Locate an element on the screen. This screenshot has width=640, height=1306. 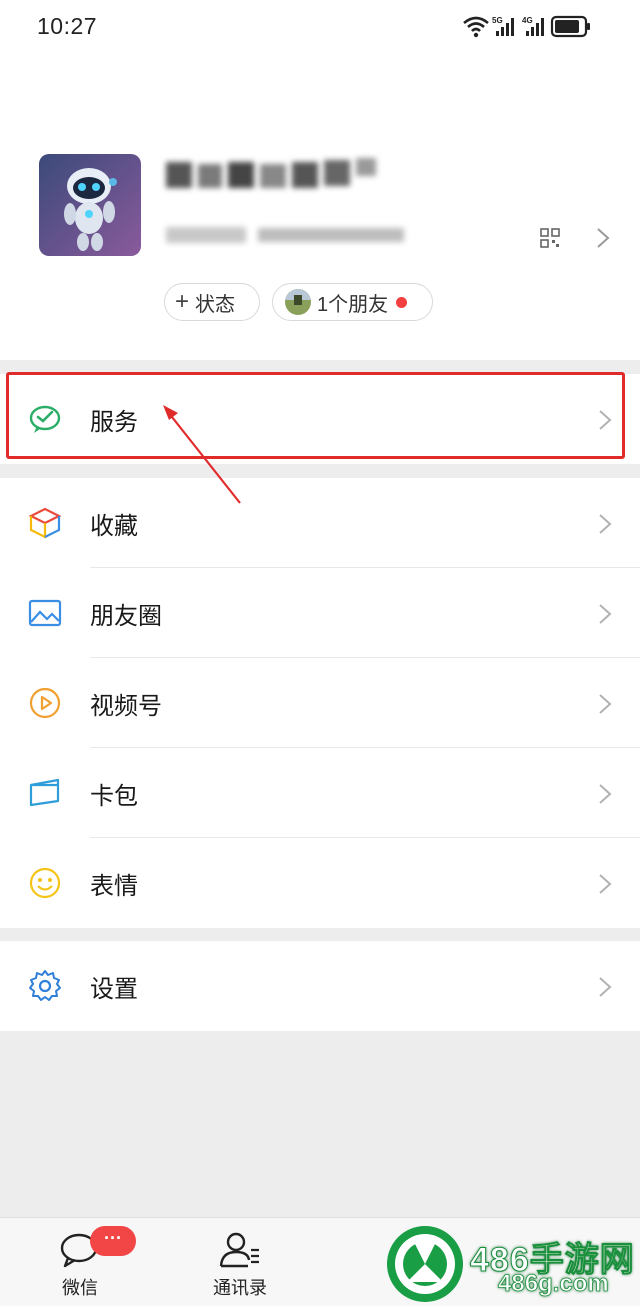
menu-item-moments: 朋友圈 is located at coordinates (320, 613).